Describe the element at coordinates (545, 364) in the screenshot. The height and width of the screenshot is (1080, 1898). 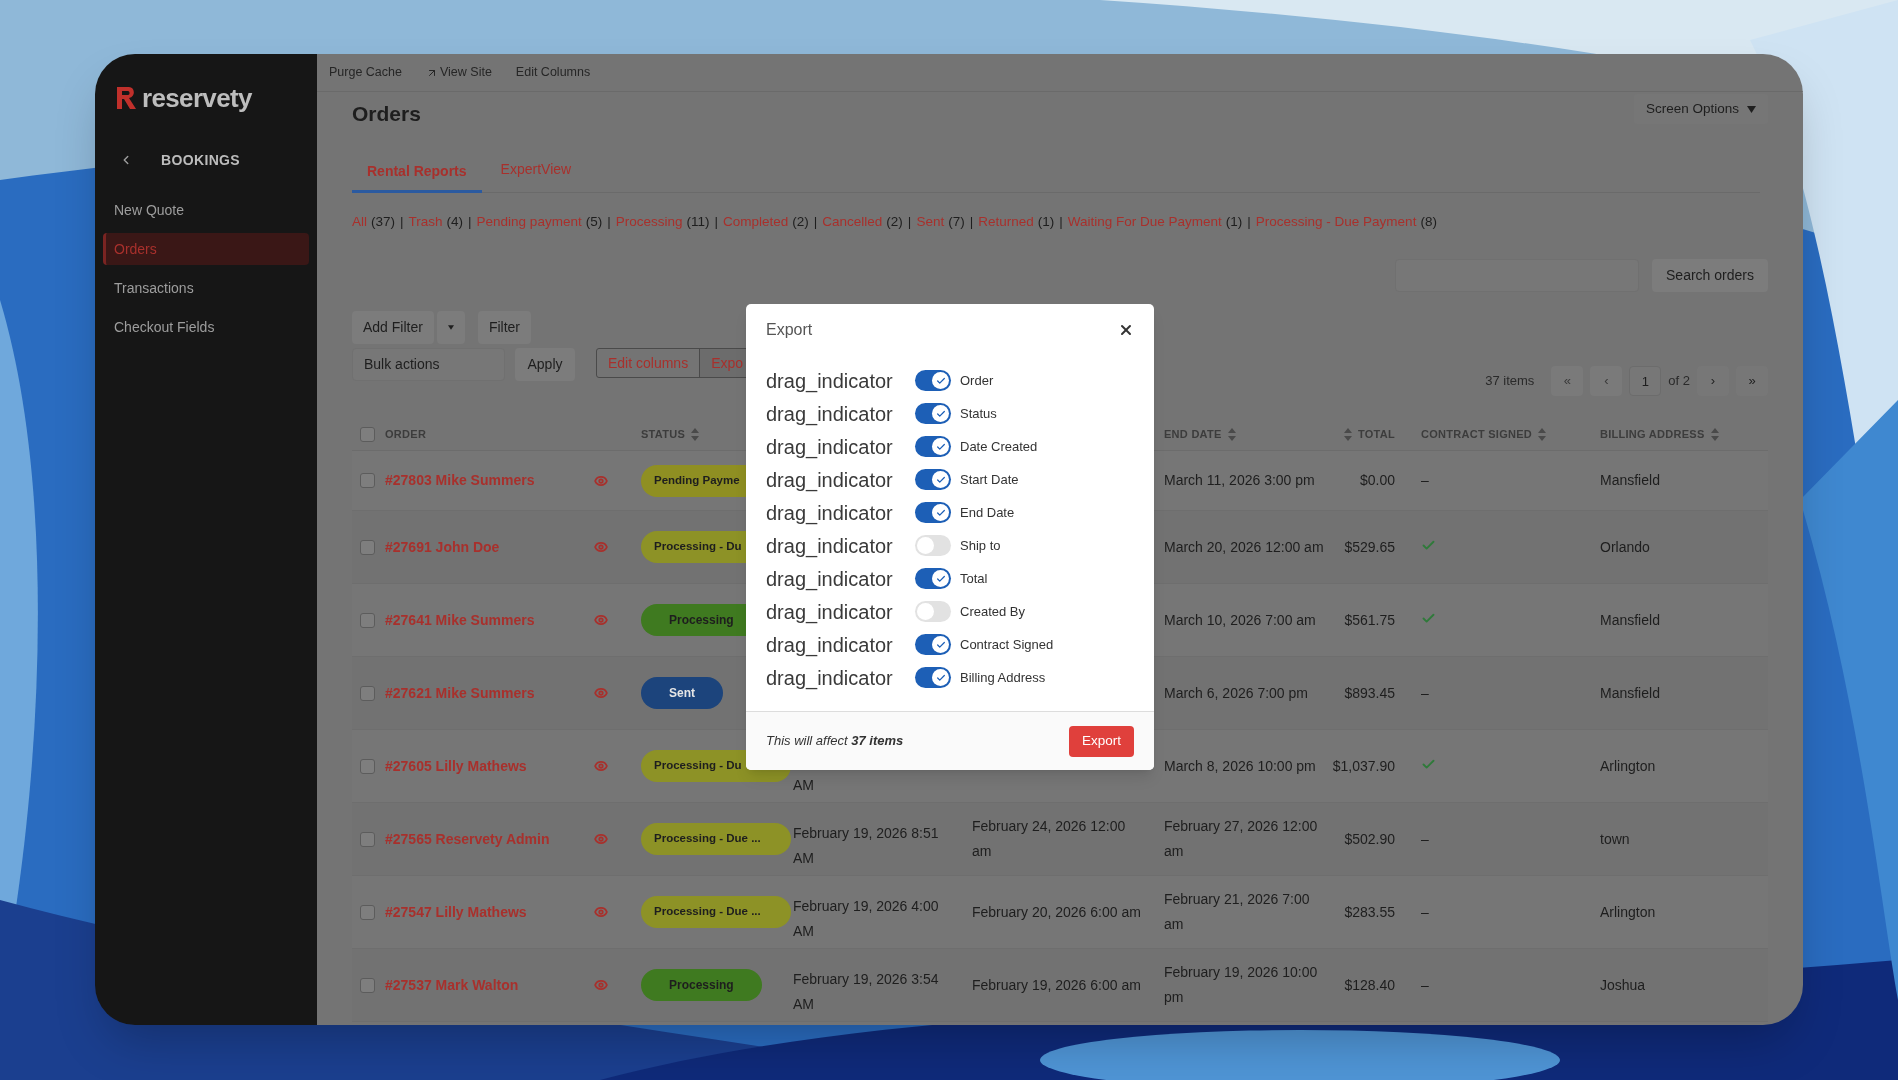
I see `apply-button: Apply` at that location.